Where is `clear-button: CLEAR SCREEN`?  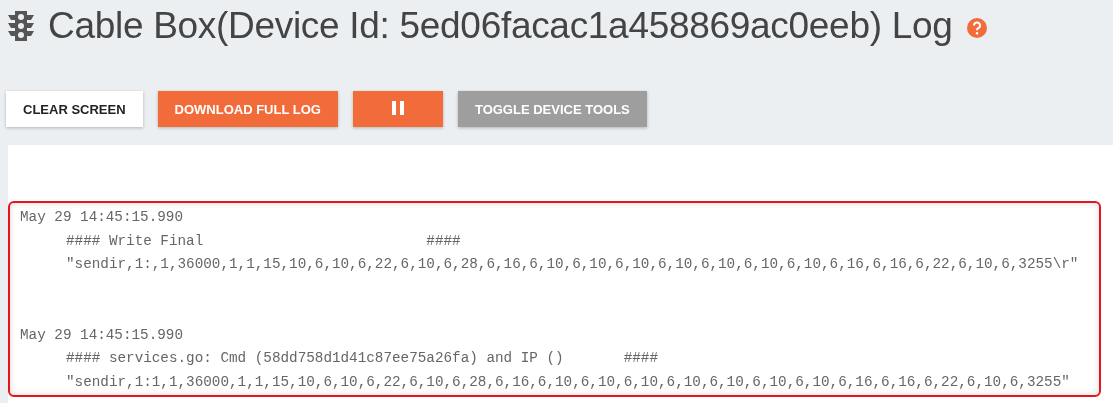
clear-button: CLEAR SCREEN is located at coordinates (74, 109).